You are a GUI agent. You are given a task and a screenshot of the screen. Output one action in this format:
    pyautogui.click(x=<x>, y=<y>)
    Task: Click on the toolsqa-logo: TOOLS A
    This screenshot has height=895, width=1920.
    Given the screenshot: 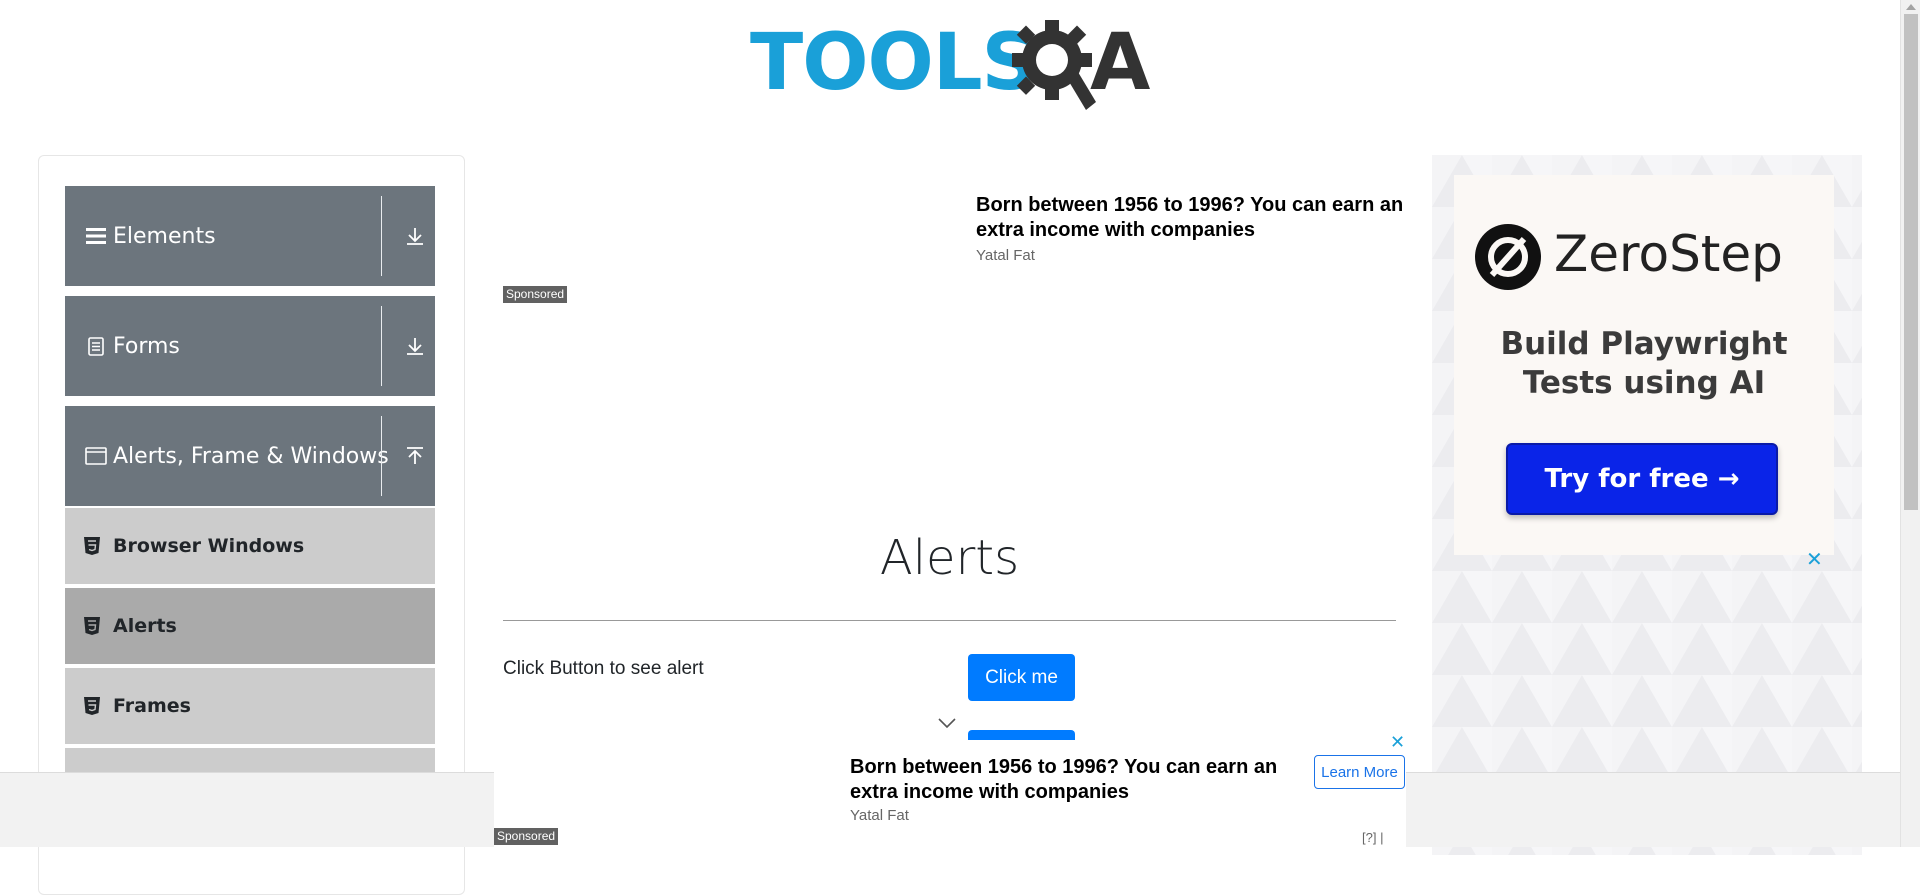 What is the action you would take?
    pyautogui.click(x=953, y=66)
    